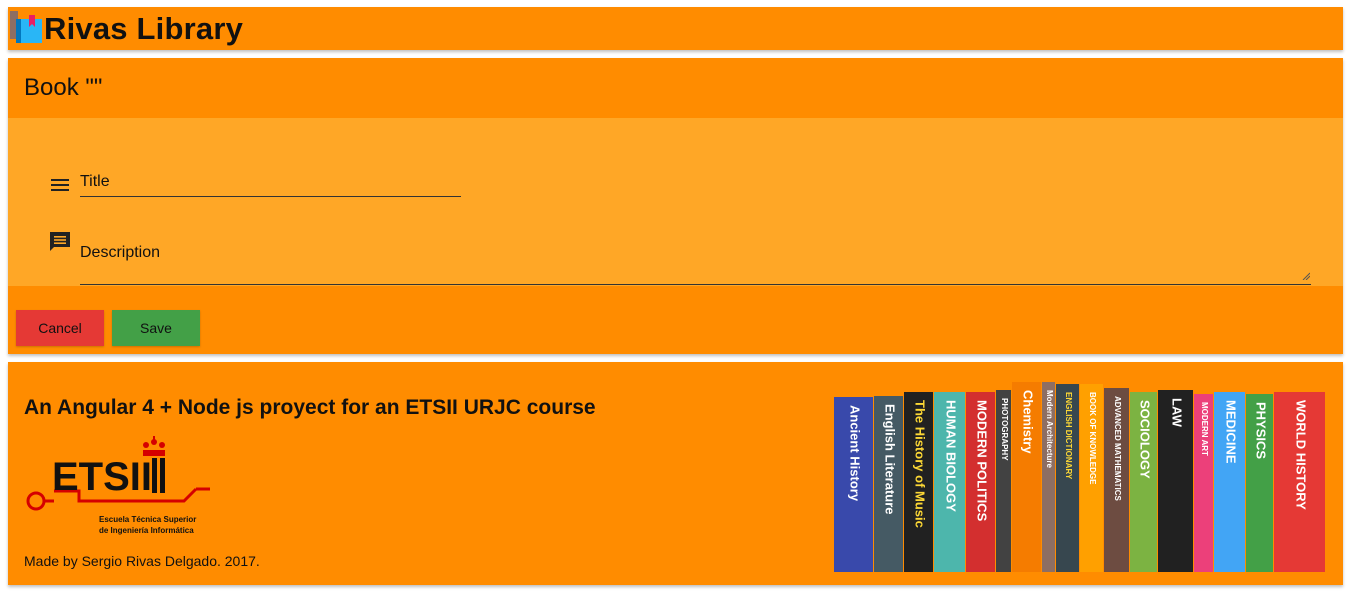  What do you see at coordinates (154, 446) in the screenshot?
I see `crown-icon` at bounding box center [154, 446].